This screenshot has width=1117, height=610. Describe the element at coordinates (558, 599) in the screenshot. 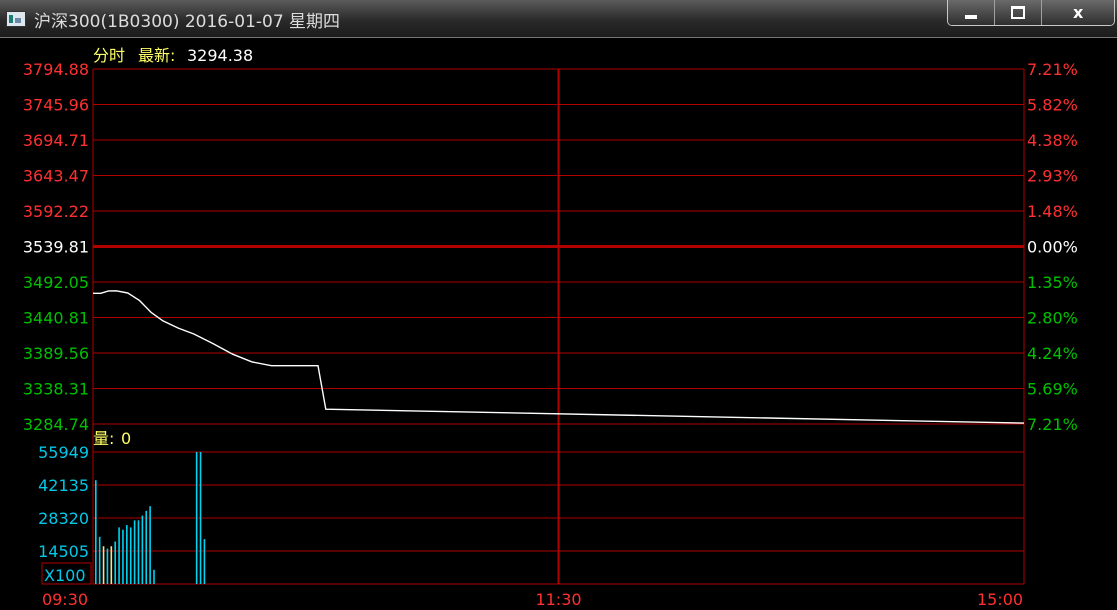

I see `time-tick-label: 11:30` at that location.